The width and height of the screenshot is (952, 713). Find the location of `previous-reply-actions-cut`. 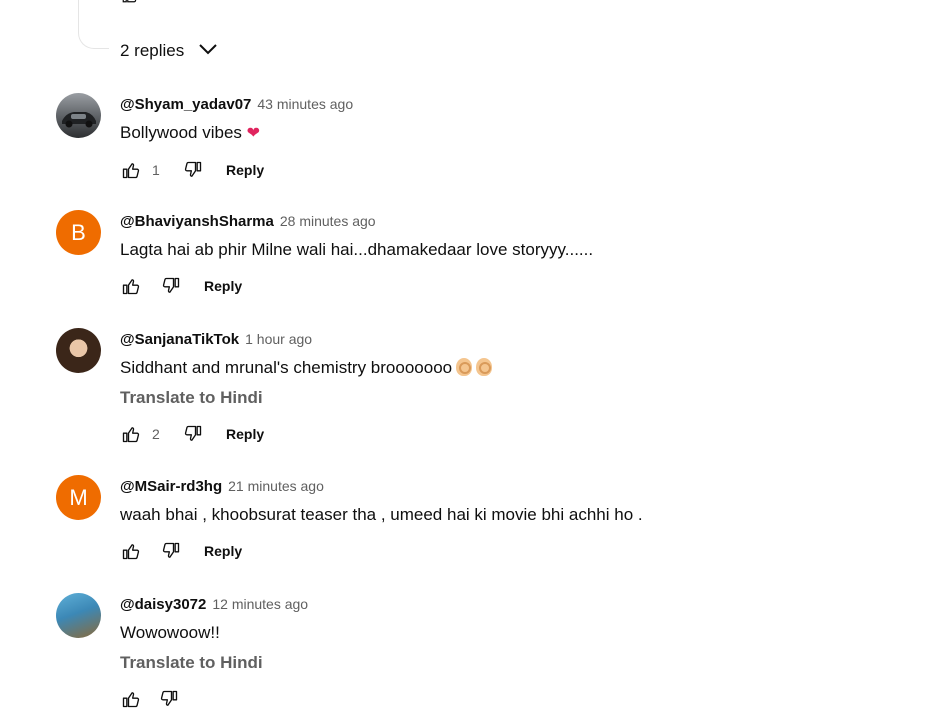

previous-reply-actions-cut is located at coordinates (130, 2).